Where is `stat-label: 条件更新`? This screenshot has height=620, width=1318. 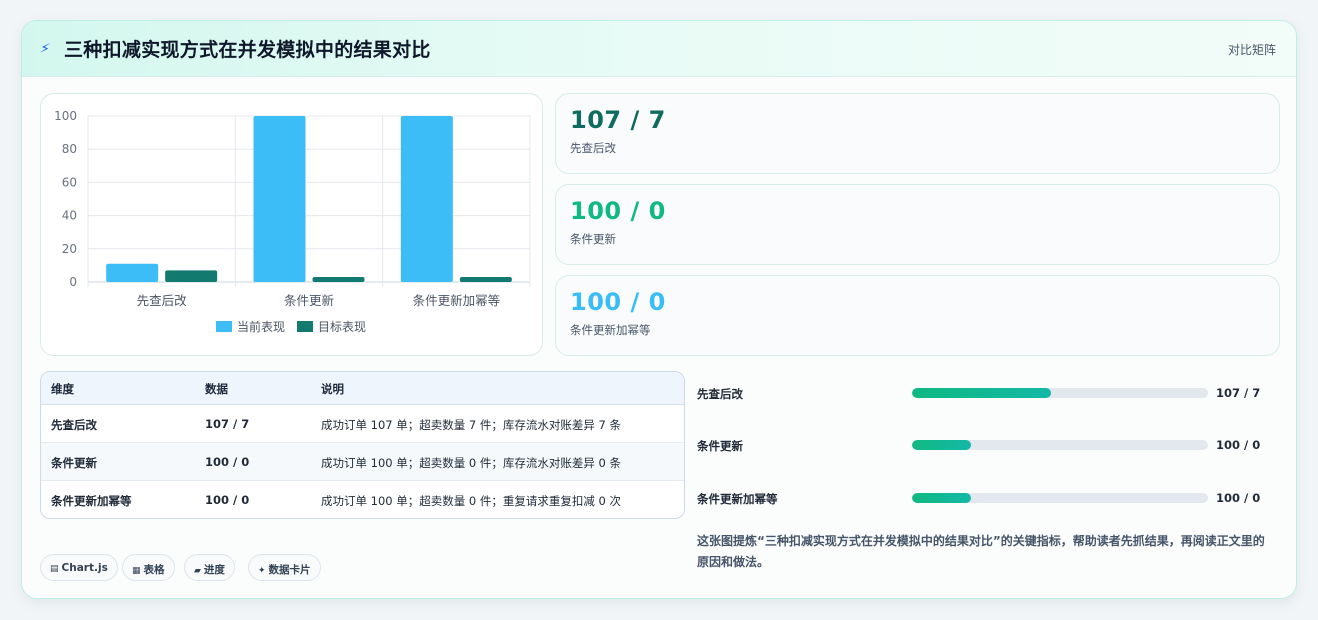
stat-label: 条件更新 is located at coordinates (593, 239).